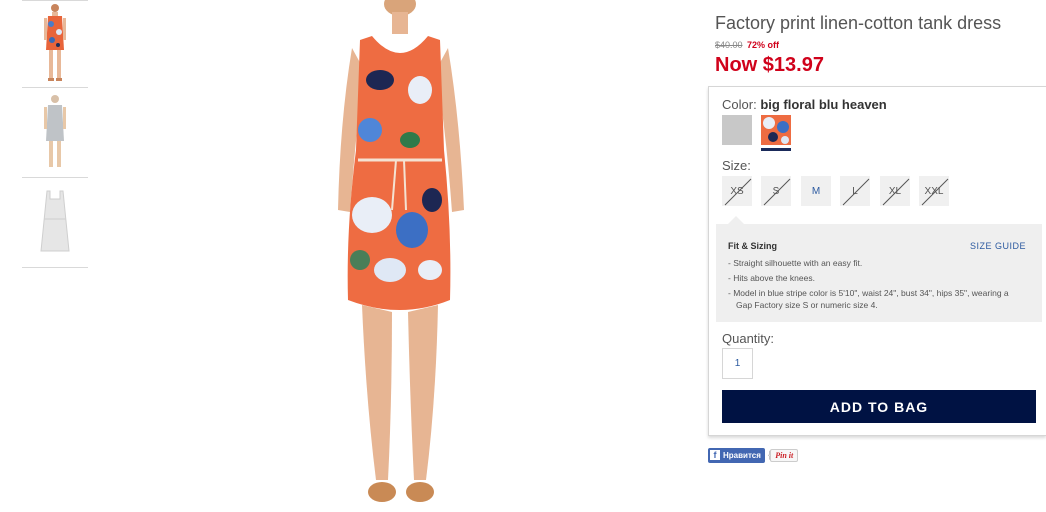 This screenshot has width=1046, height=512. I want to click on pinterest-pin-button: Pin it, so click(784, 455).